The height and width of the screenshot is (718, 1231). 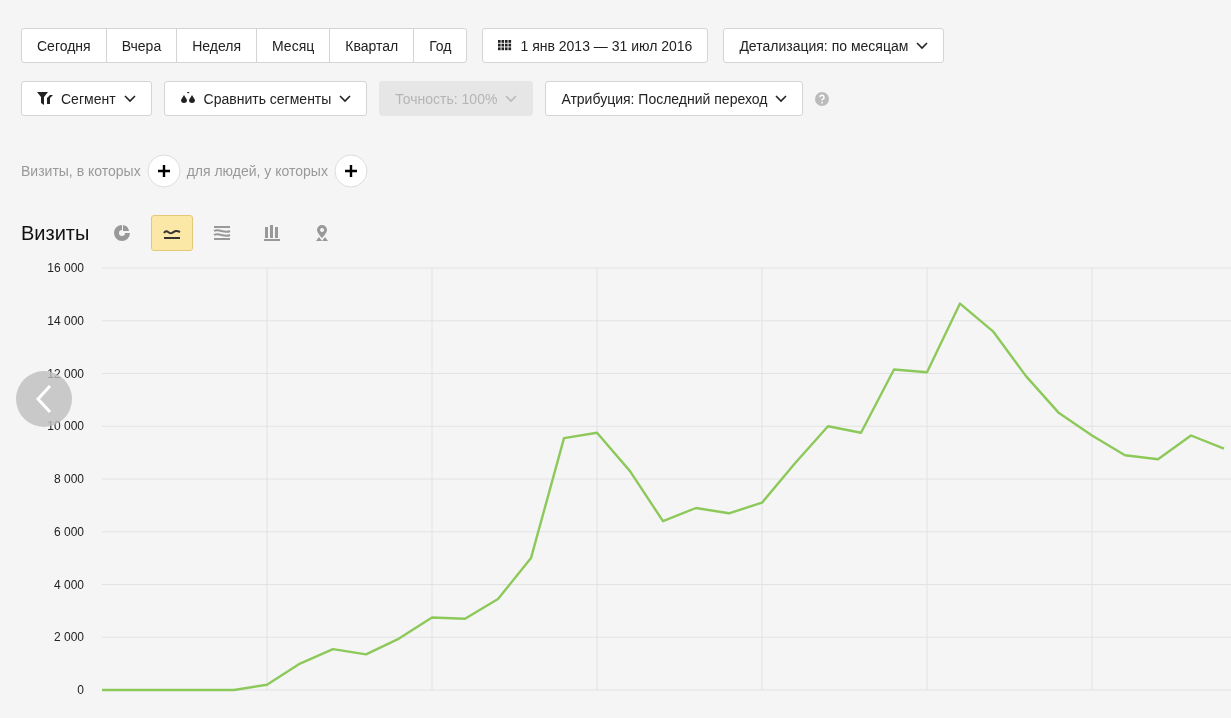 I want to click on bar-chart-icon, so click(x=272, y=233).